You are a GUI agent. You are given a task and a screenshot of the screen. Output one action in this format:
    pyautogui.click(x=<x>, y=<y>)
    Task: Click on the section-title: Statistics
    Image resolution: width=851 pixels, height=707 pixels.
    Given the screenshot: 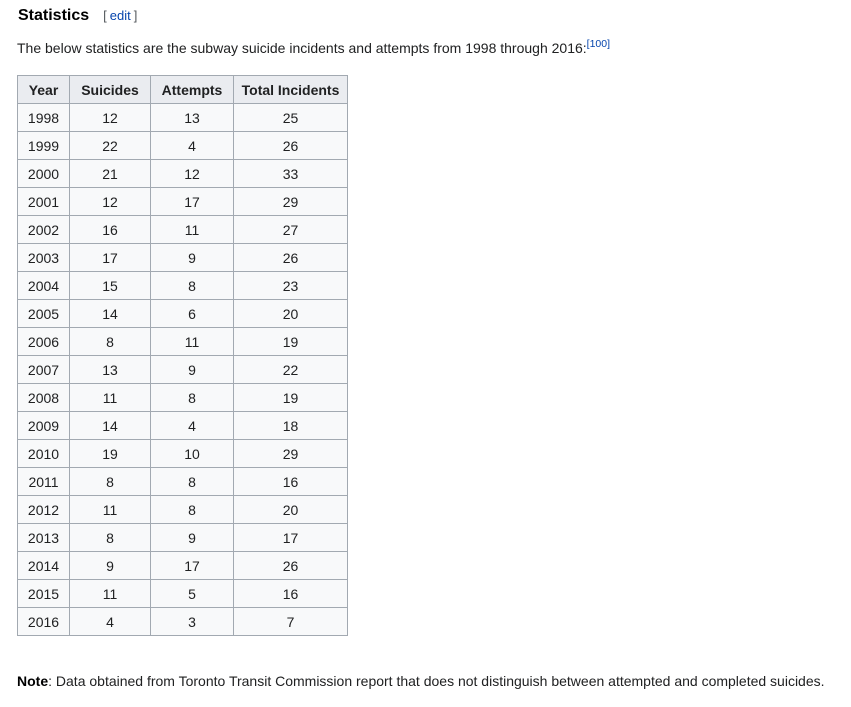 What is the action you would take?
    pyautogui.click(x=54, y=15)
    